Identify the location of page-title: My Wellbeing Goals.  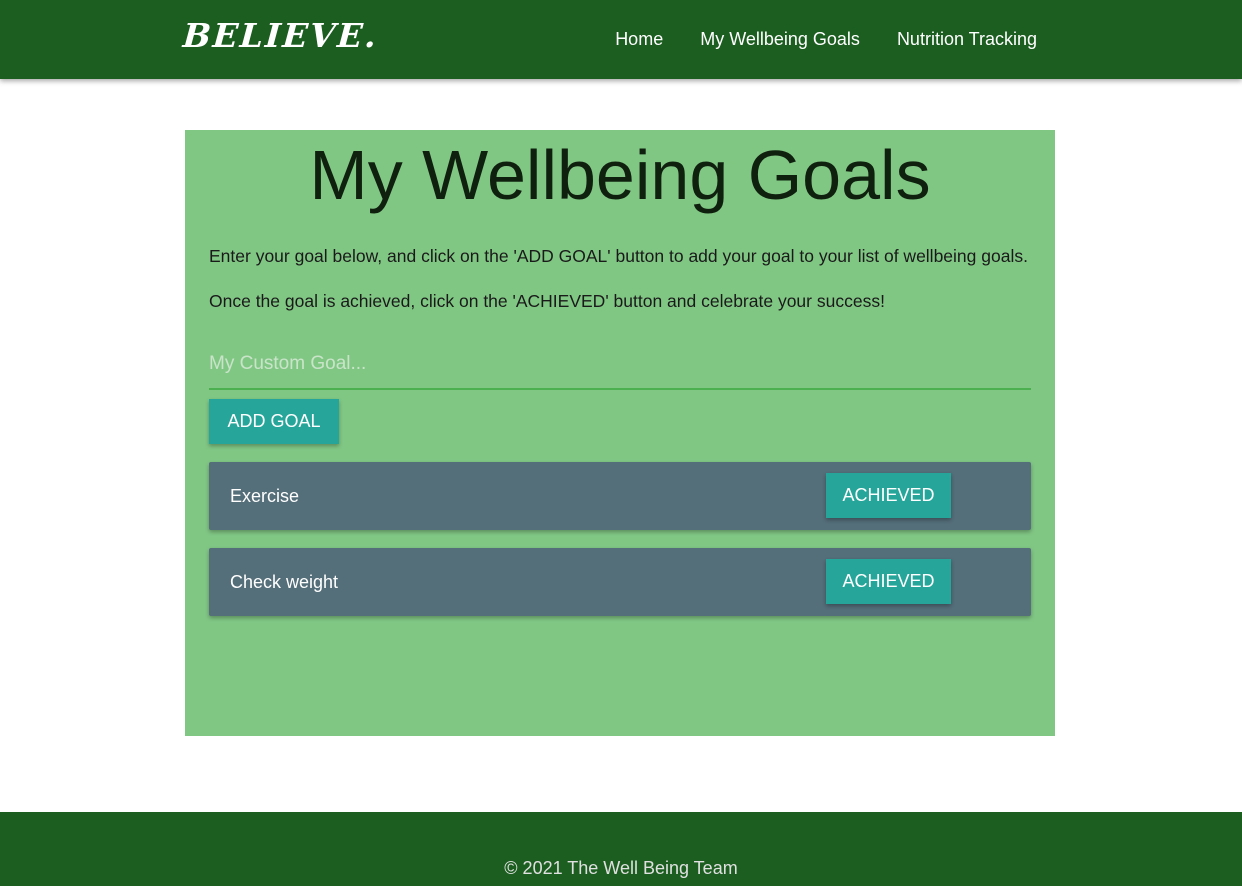
(620, 175).